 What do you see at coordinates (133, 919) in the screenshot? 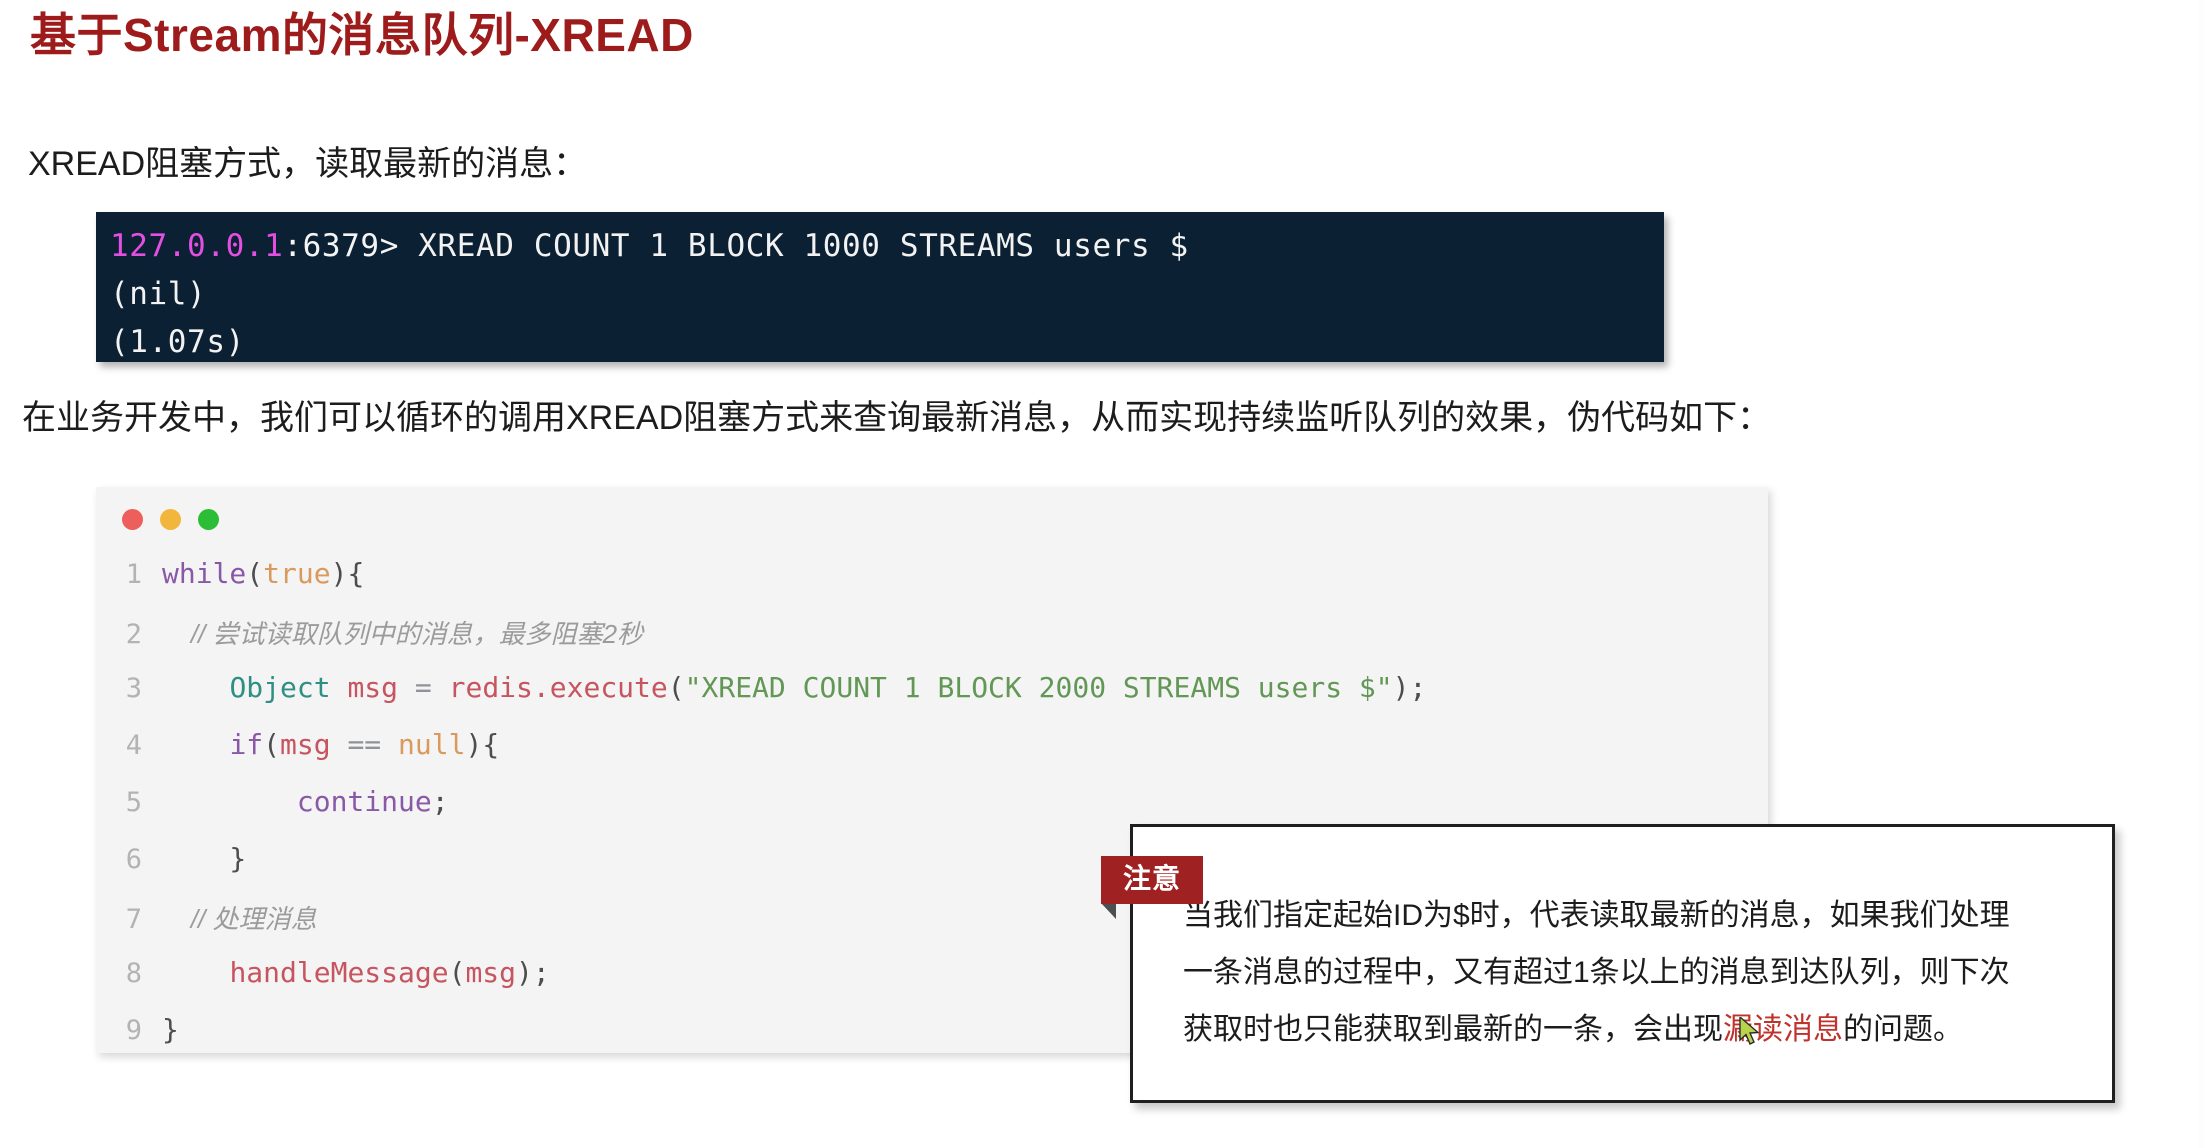
I see `code-line-number: 7` at bounding box center [133, 919].